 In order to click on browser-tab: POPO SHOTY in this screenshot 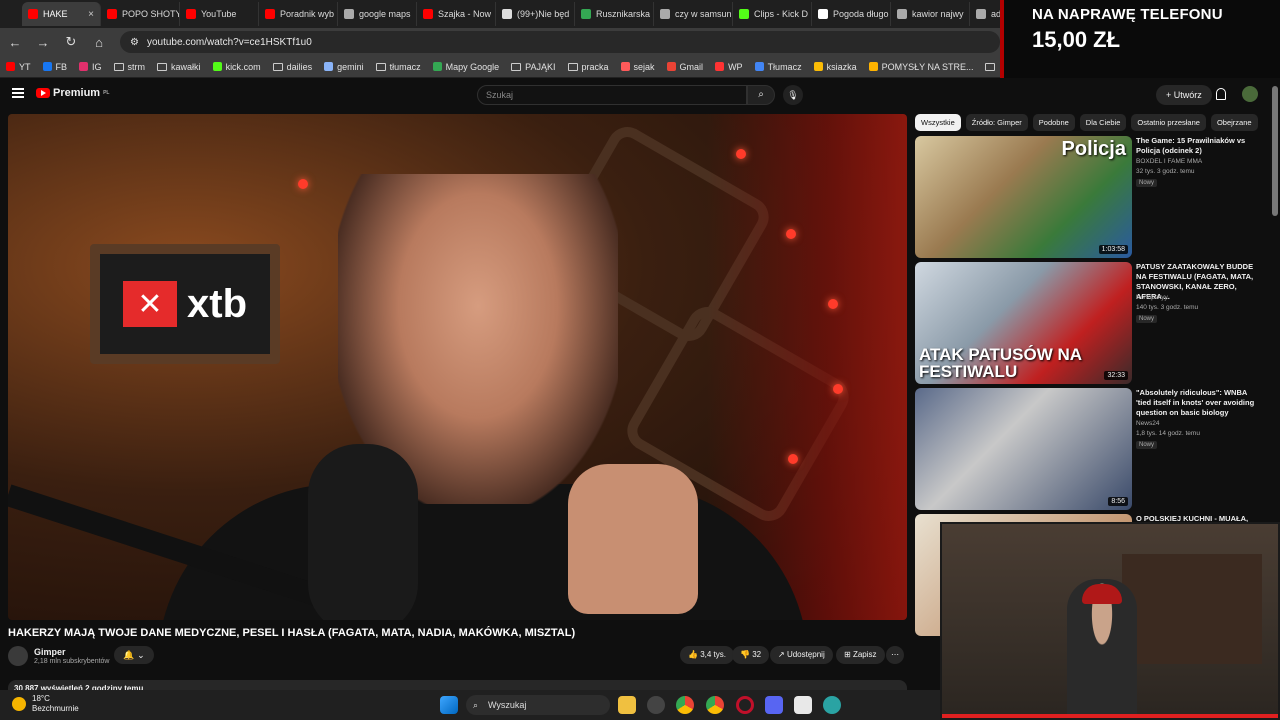, I will do `click(140, 14)`.